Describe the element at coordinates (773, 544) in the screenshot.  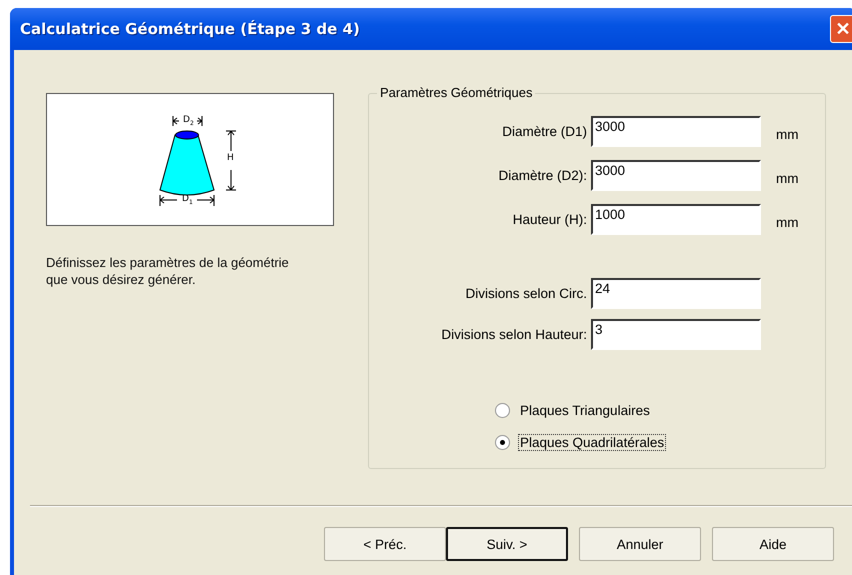
I see `dialog-button: Aide` at that location.